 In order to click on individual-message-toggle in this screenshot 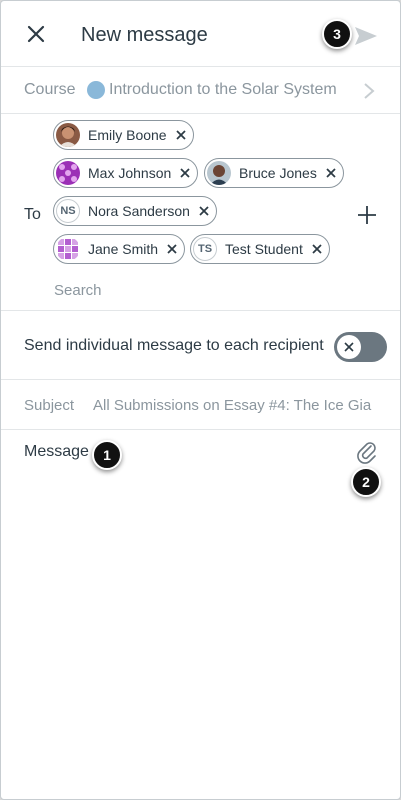, I will do `click(360, 347)`.